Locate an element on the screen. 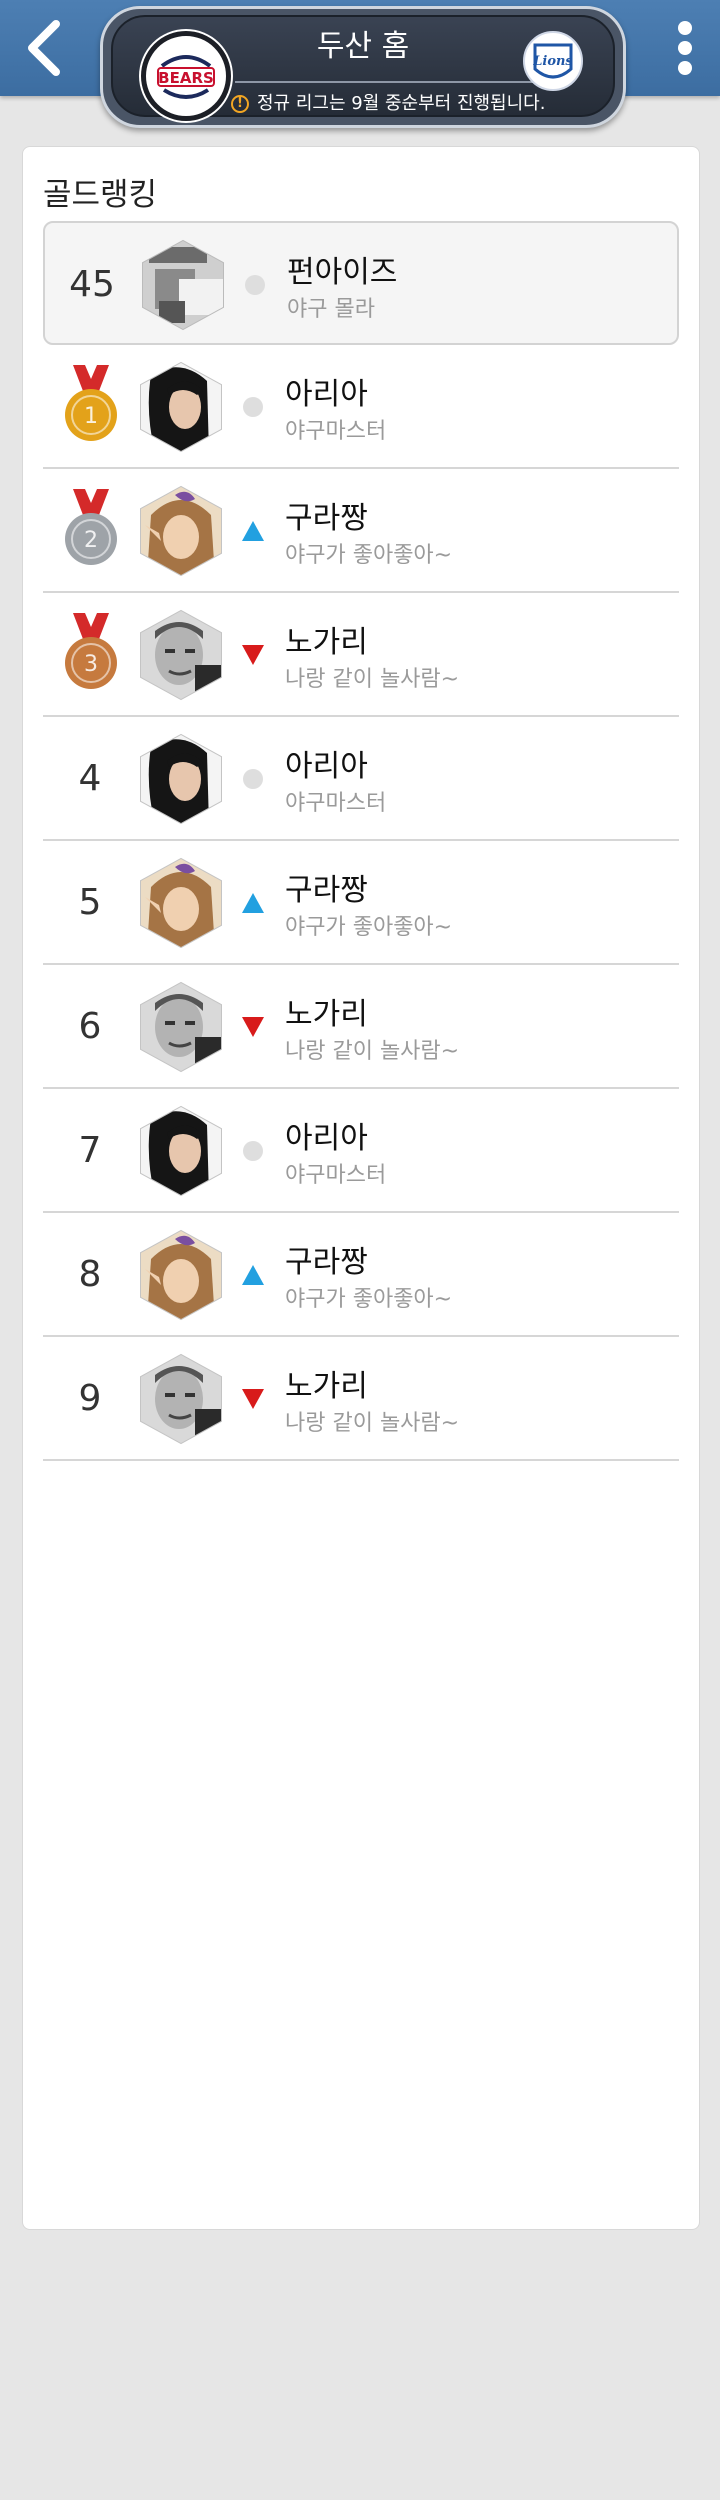 This screenshot has height=2500, width=720. away-team-logo: Lions is located at coordinates (553, 61).